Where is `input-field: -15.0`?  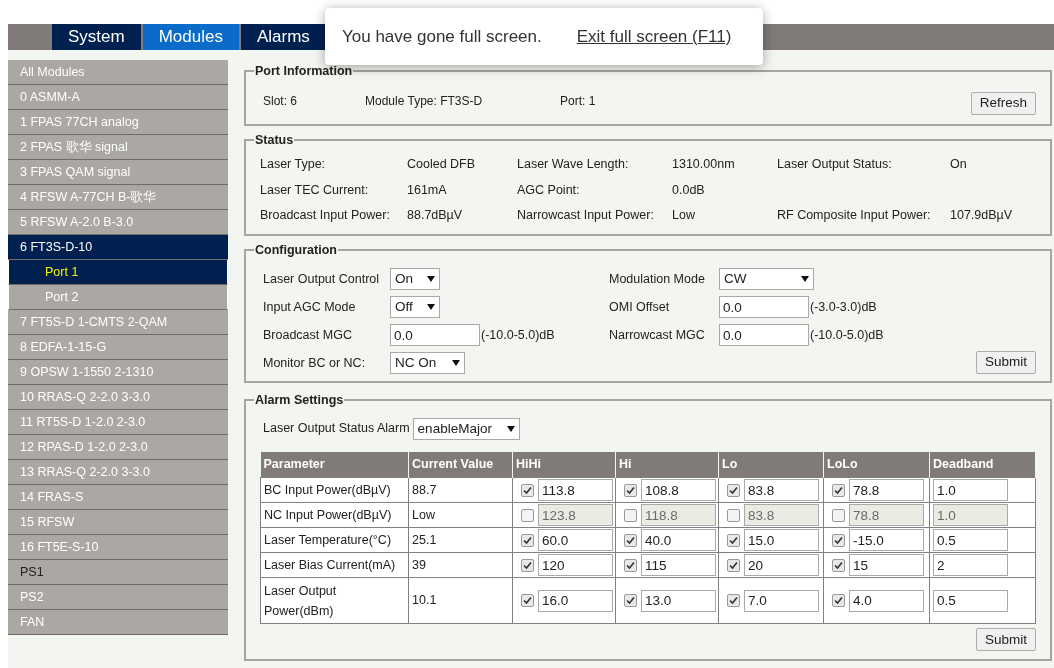
input-field: -15.0 is located at coordinates (886, 540).